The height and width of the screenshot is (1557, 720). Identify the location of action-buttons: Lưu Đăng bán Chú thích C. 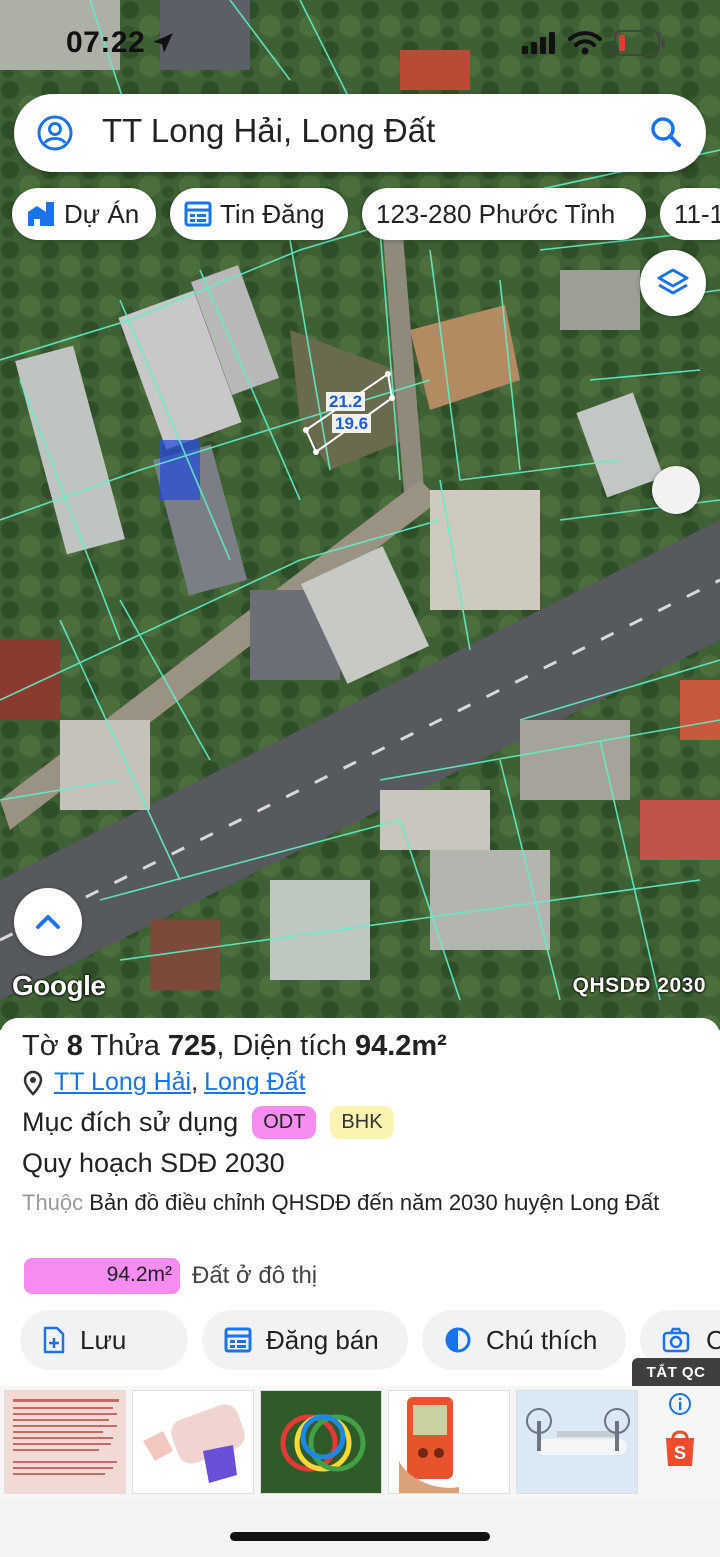
(370, 1340).